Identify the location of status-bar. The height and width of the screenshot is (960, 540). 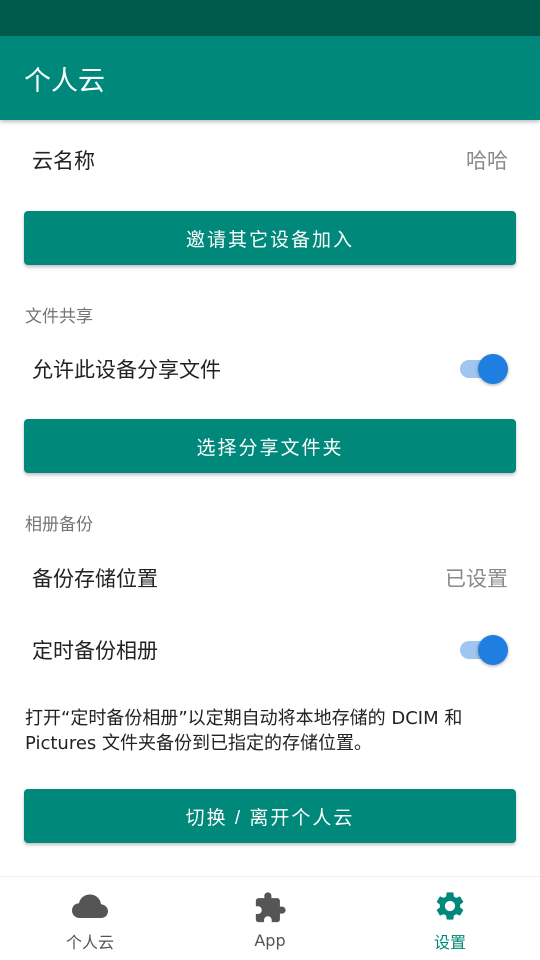
(270, 18).